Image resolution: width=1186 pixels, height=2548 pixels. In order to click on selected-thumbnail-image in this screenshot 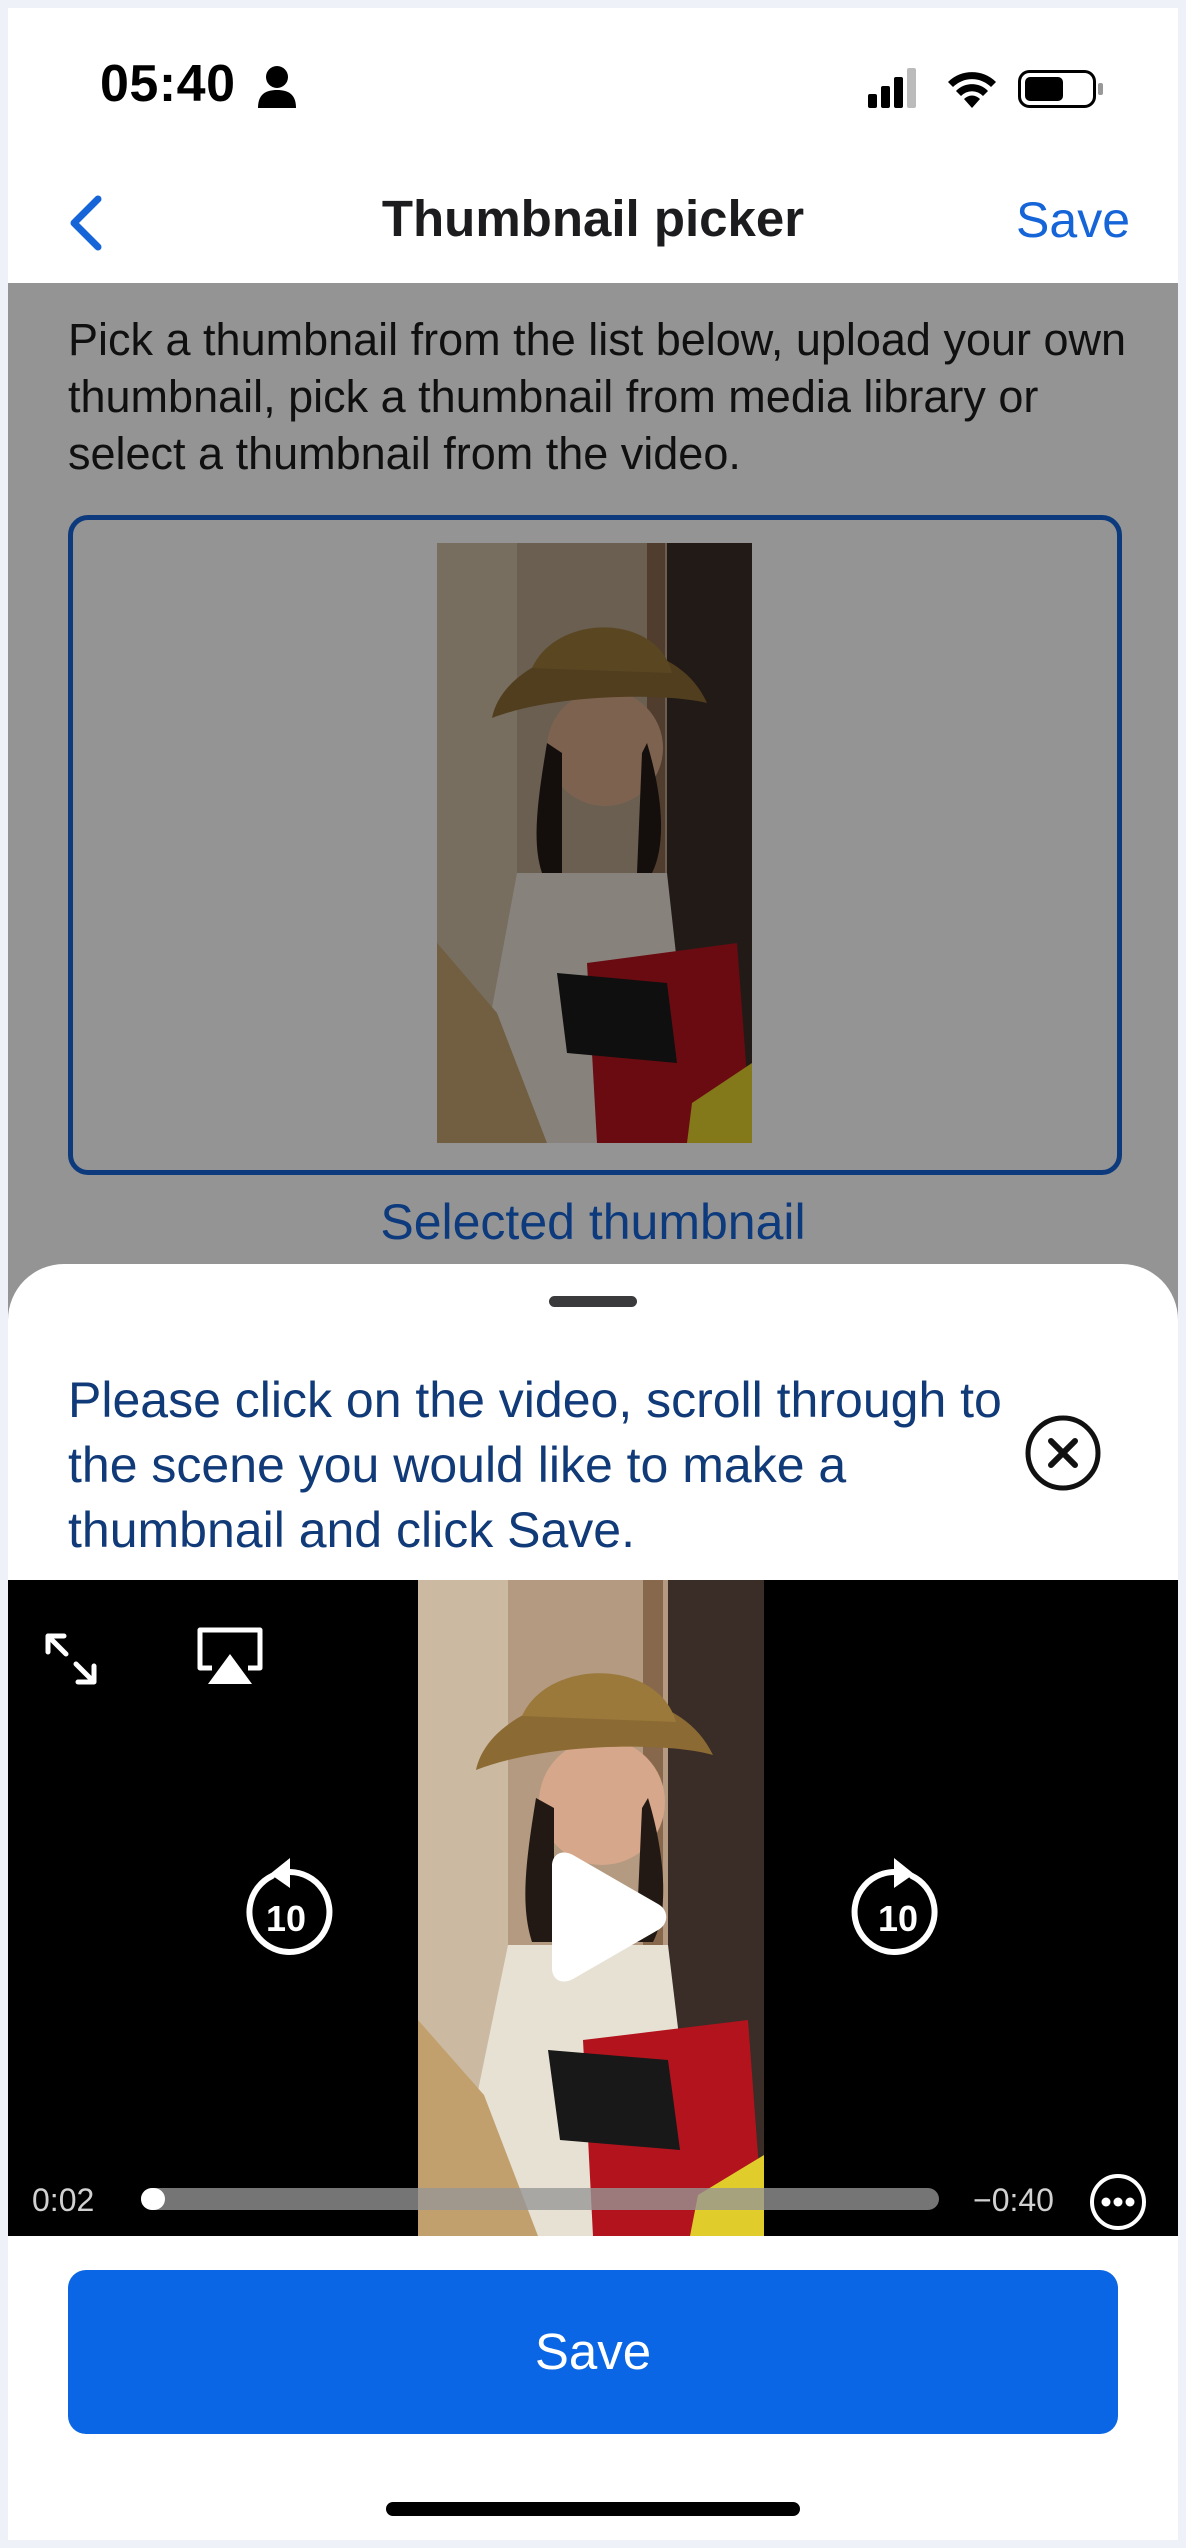, I will do `click(594, 843)`.